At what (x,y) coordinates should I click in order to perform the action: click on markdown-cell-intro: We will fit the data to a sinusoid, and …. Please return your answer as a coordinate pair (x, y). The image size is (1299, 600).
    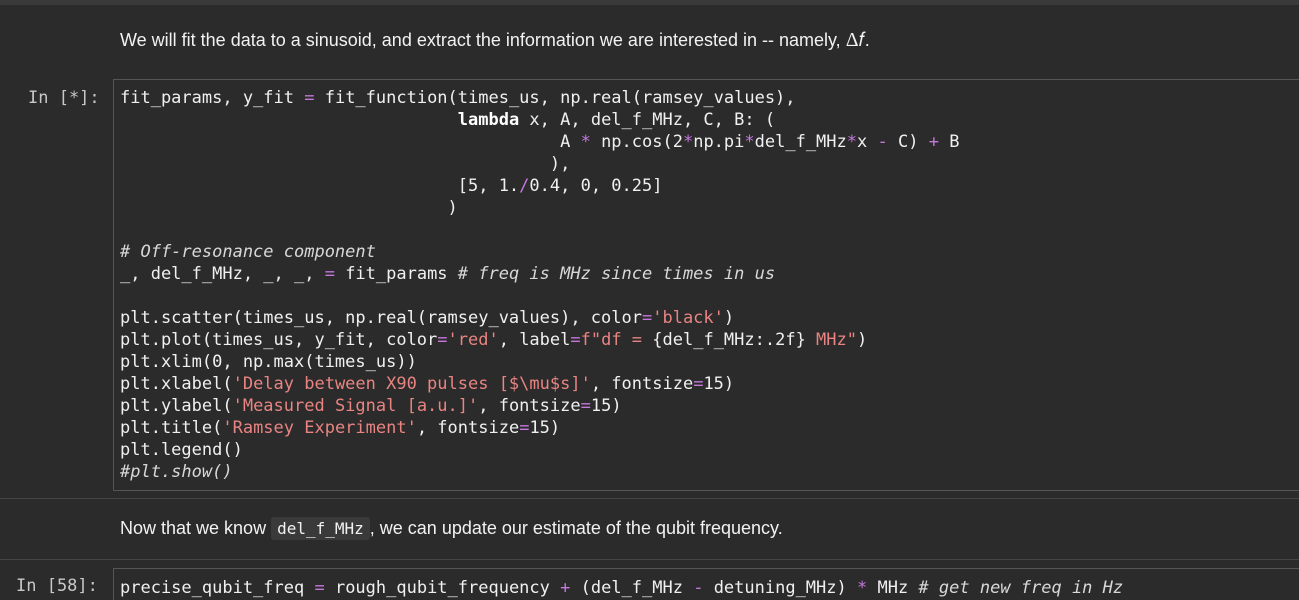
    Looking at the image, I should click on (649, 40).